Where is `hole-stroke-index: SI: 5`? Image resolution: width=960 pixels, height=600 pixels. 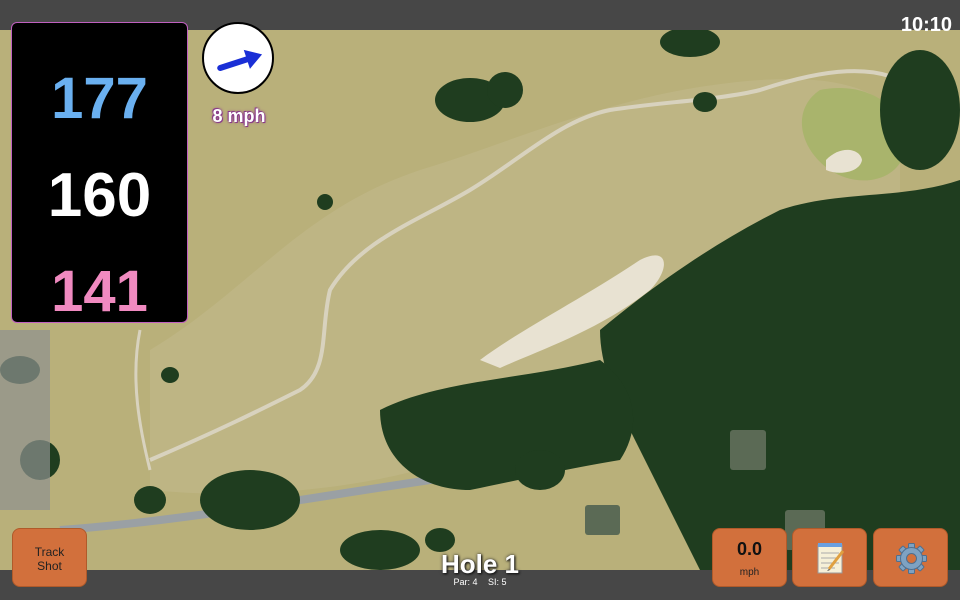
hole-stroke-index: SI: 5 is located at coordinates (497, 582).